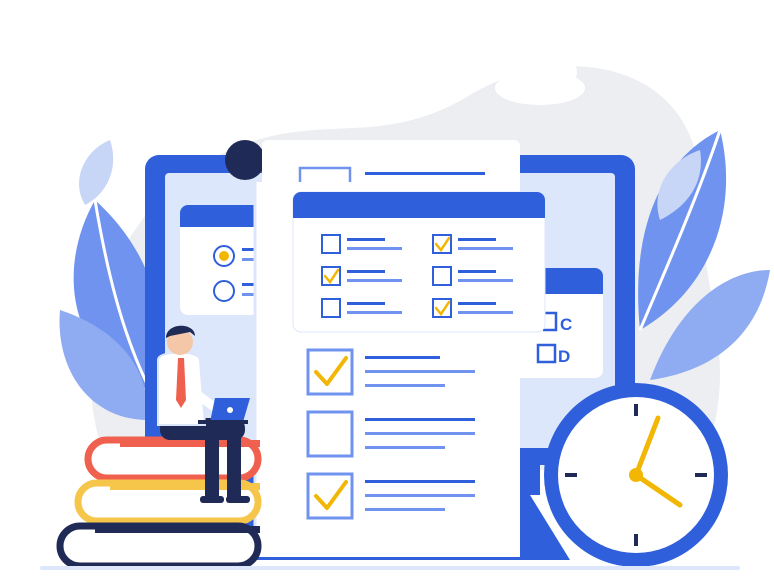 The image size is (774, 581). I want to click on checklist-panel, so click(419, 262).